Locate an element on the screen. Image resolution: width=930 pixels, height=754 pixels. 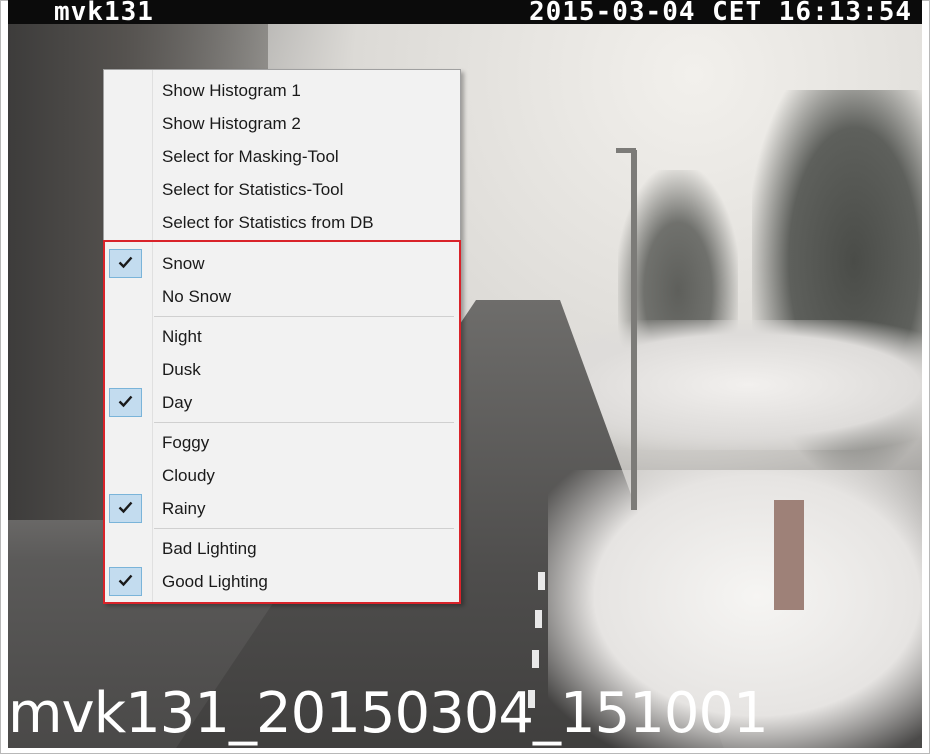
datetime-label: 2015-03-04 CET 16:13:54 is located at coordinates (720, 13).